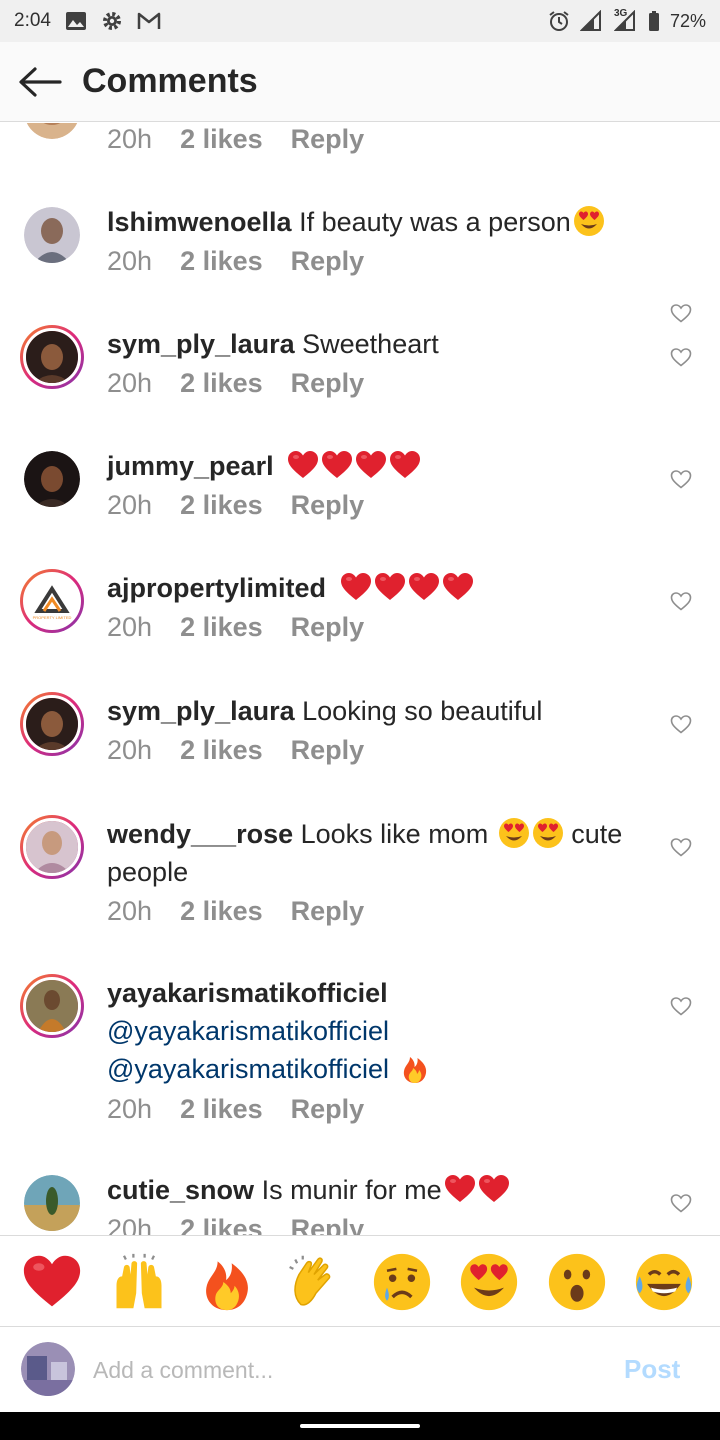 Image resolution: width=720 pixels, height=1440 pixels. Describe the element at coordinates (343, 1370) in the screenshot. I see `comment-input` at that location.